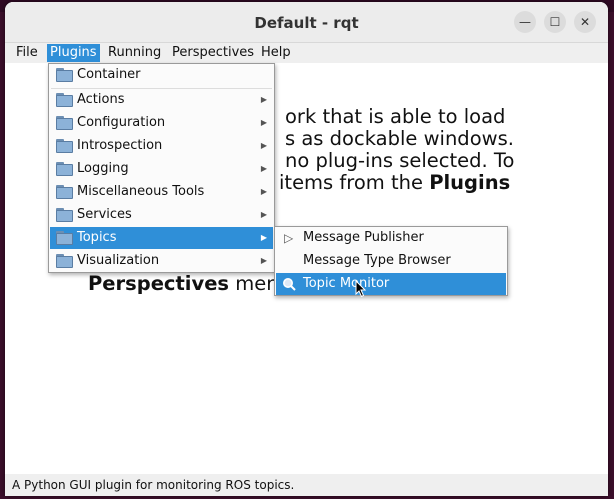  I want to click on menu-item-container: Container, so click(161, 75).